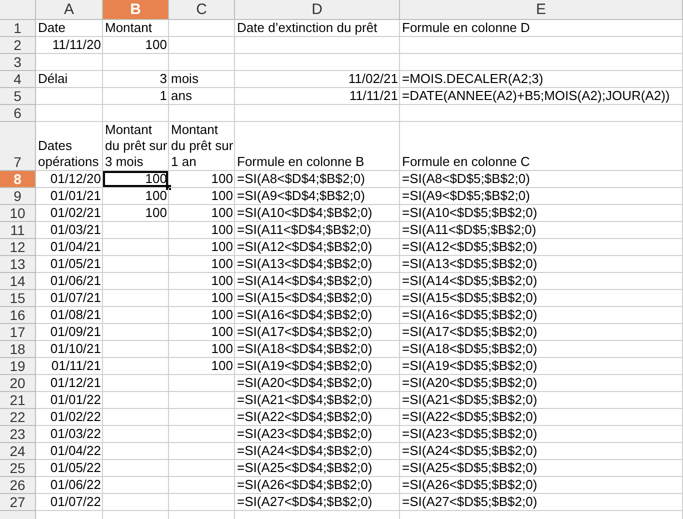  Describe the element at coordinates (541, 502) in the screenshot. I see `table-cell: =SI(A27<$D$5;$B$2;0)` at that location.